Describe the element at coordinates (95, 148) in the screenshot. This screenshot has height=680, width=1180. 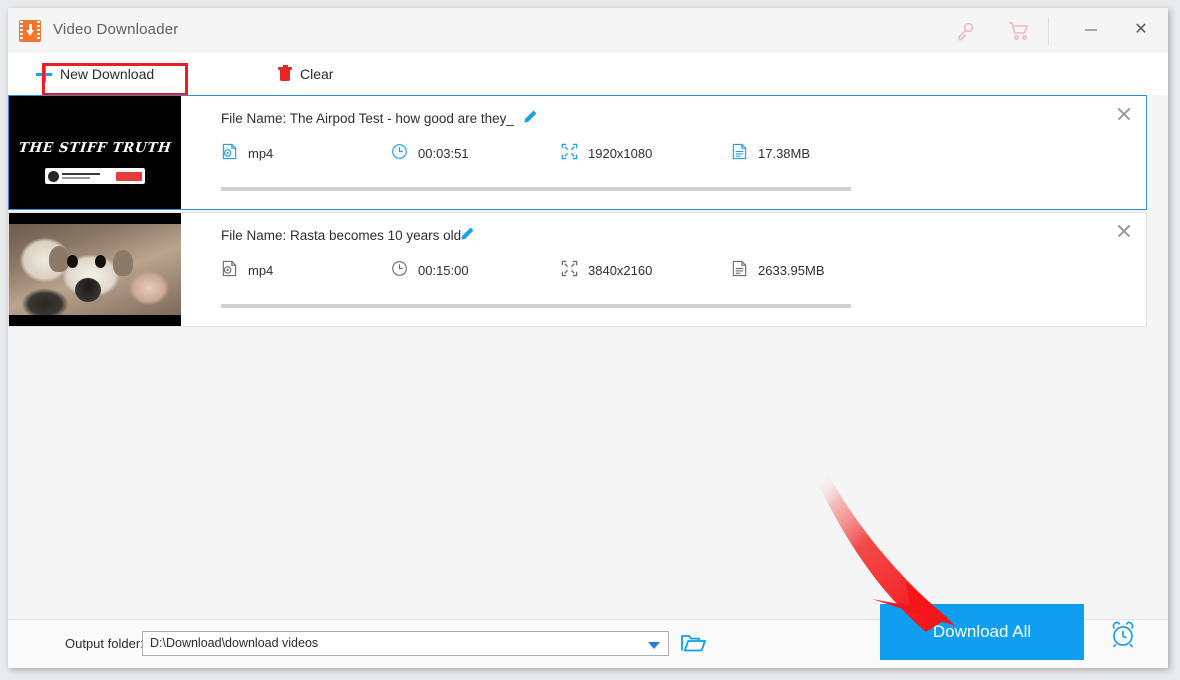
I see `thumbnail-title: THE STIFF TRUTH` at that location.